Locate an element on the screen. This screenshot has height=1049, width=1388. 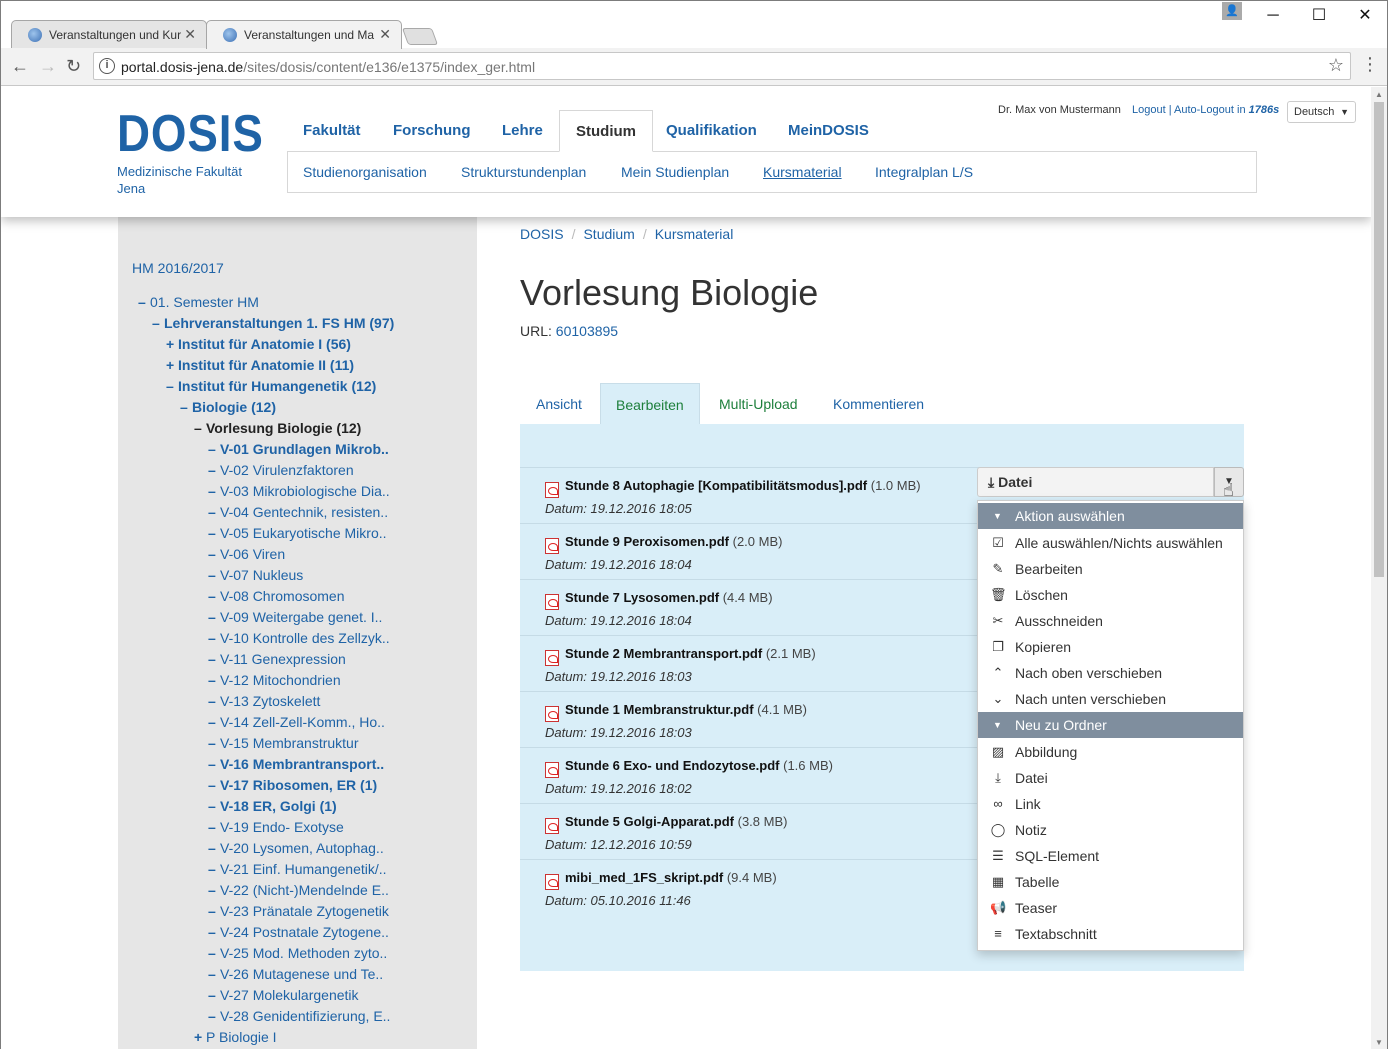
tree-item: – V-17 Ribosomen, ER (1) is located at coordinates (292, 785).